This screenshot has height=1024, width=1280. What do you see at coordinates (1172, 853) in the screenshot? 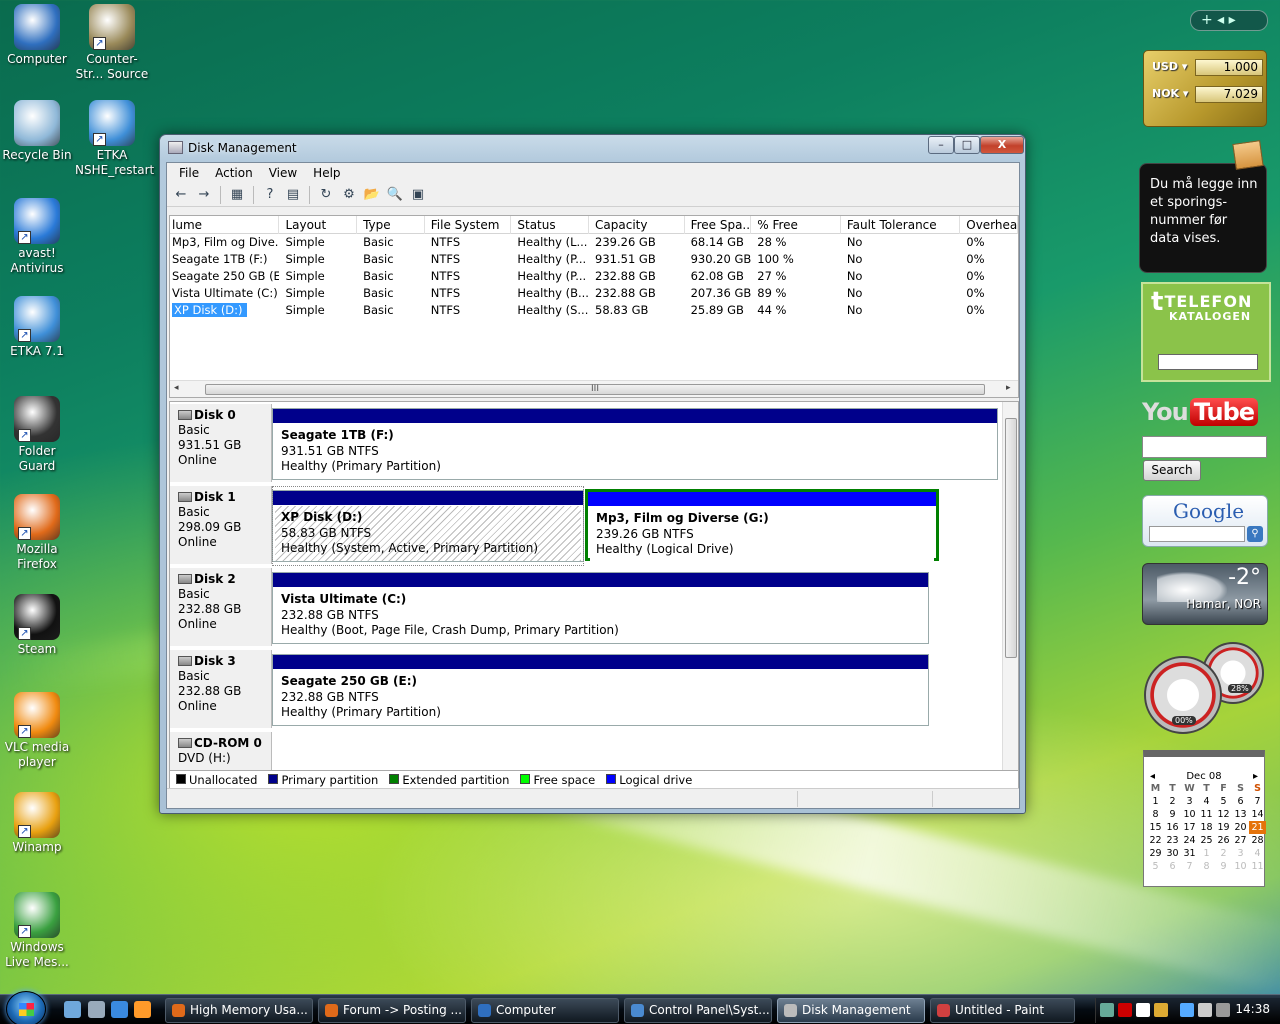
I see `calendar-day: 30` at bounding box center [1172, 853].